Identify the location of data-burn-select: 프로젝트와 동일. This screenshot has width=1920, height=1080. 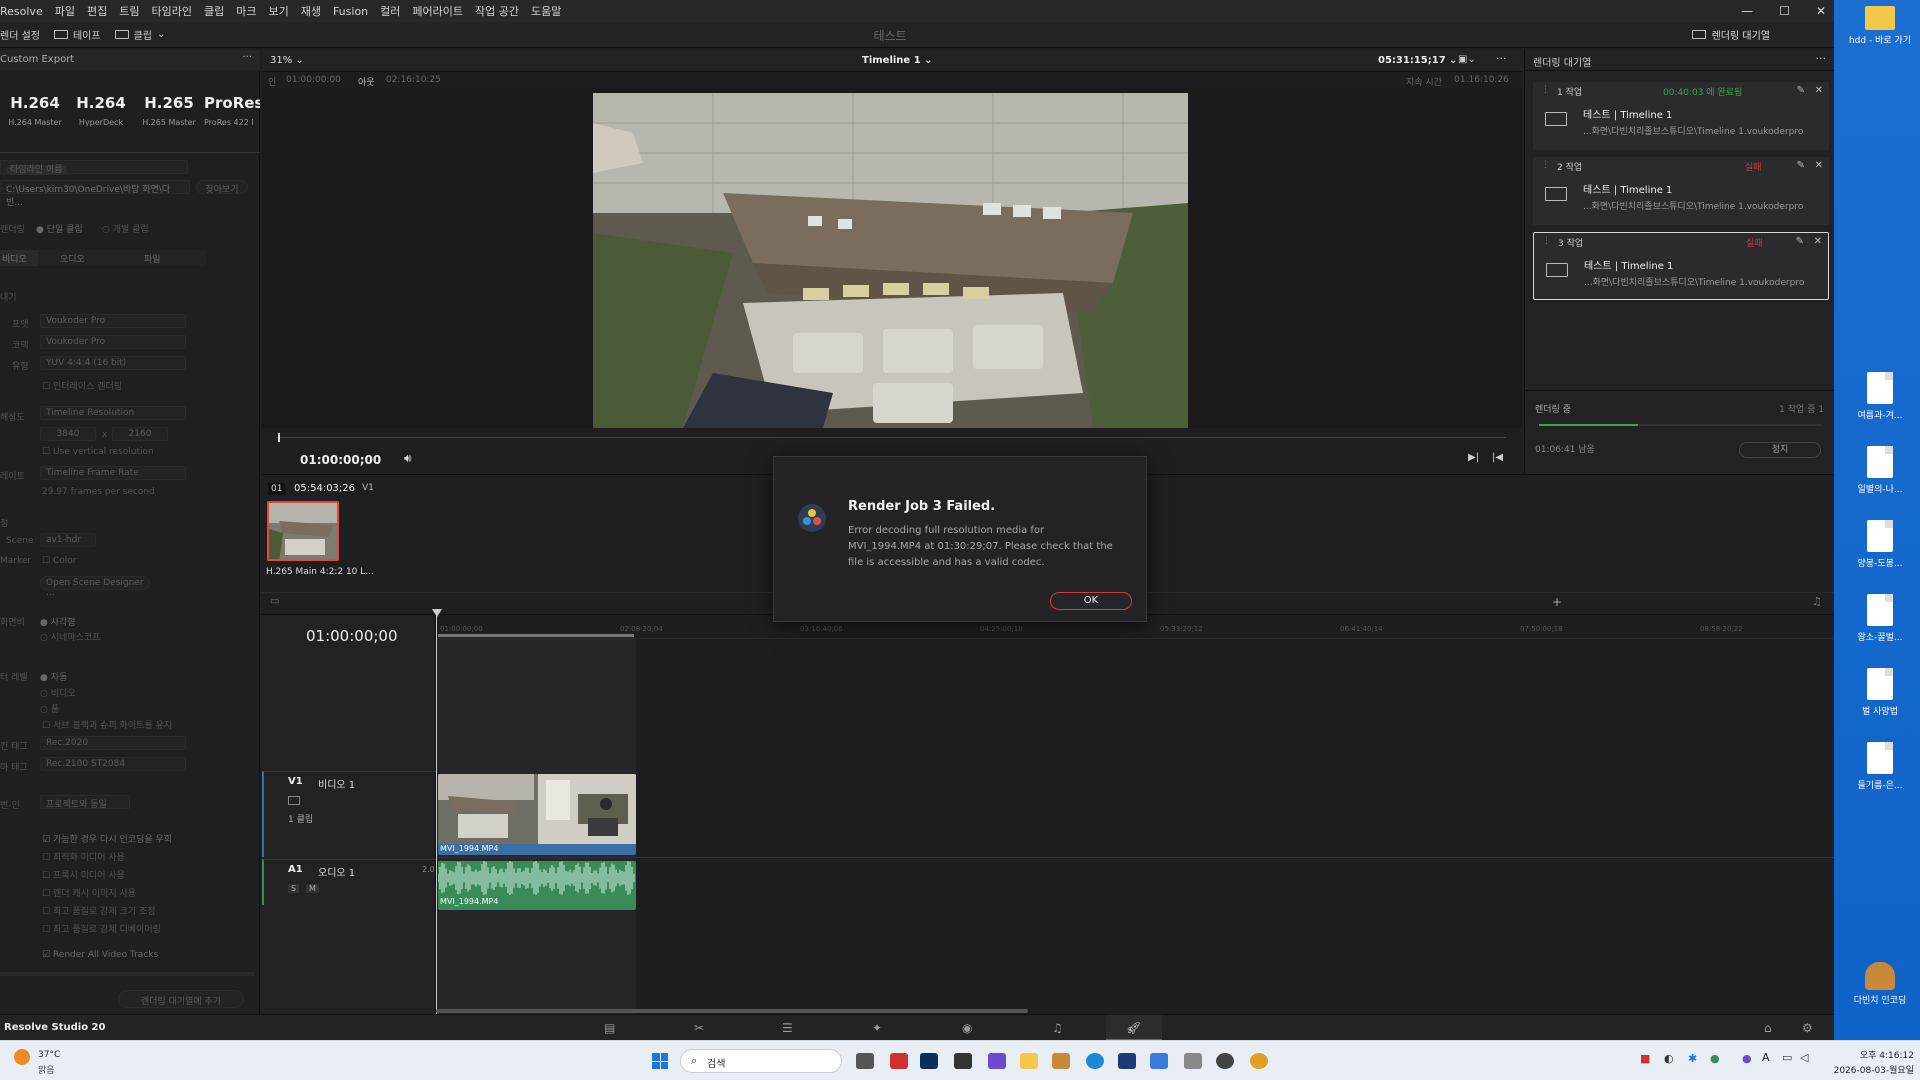
(85, 802).